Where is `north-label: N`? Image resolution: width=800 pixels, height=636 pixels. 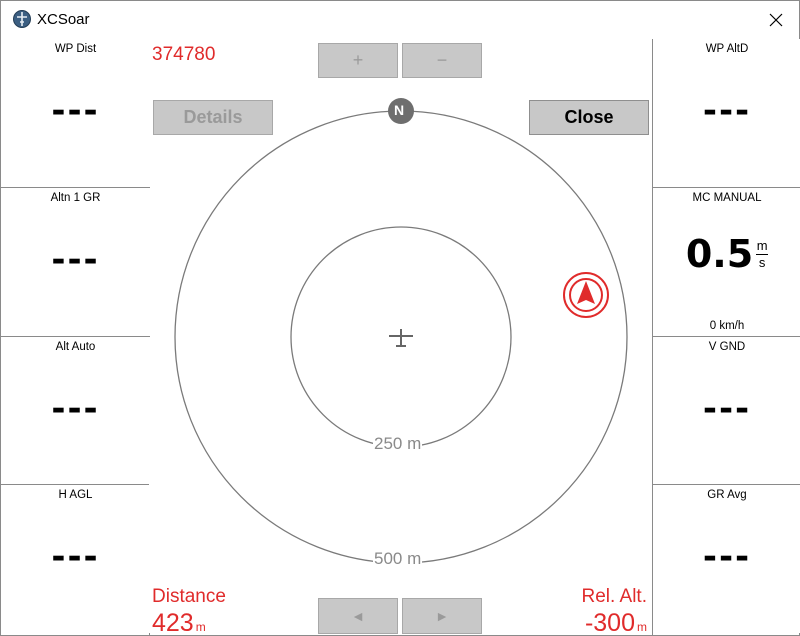
north-label: N is located at coordinates (399, 110).